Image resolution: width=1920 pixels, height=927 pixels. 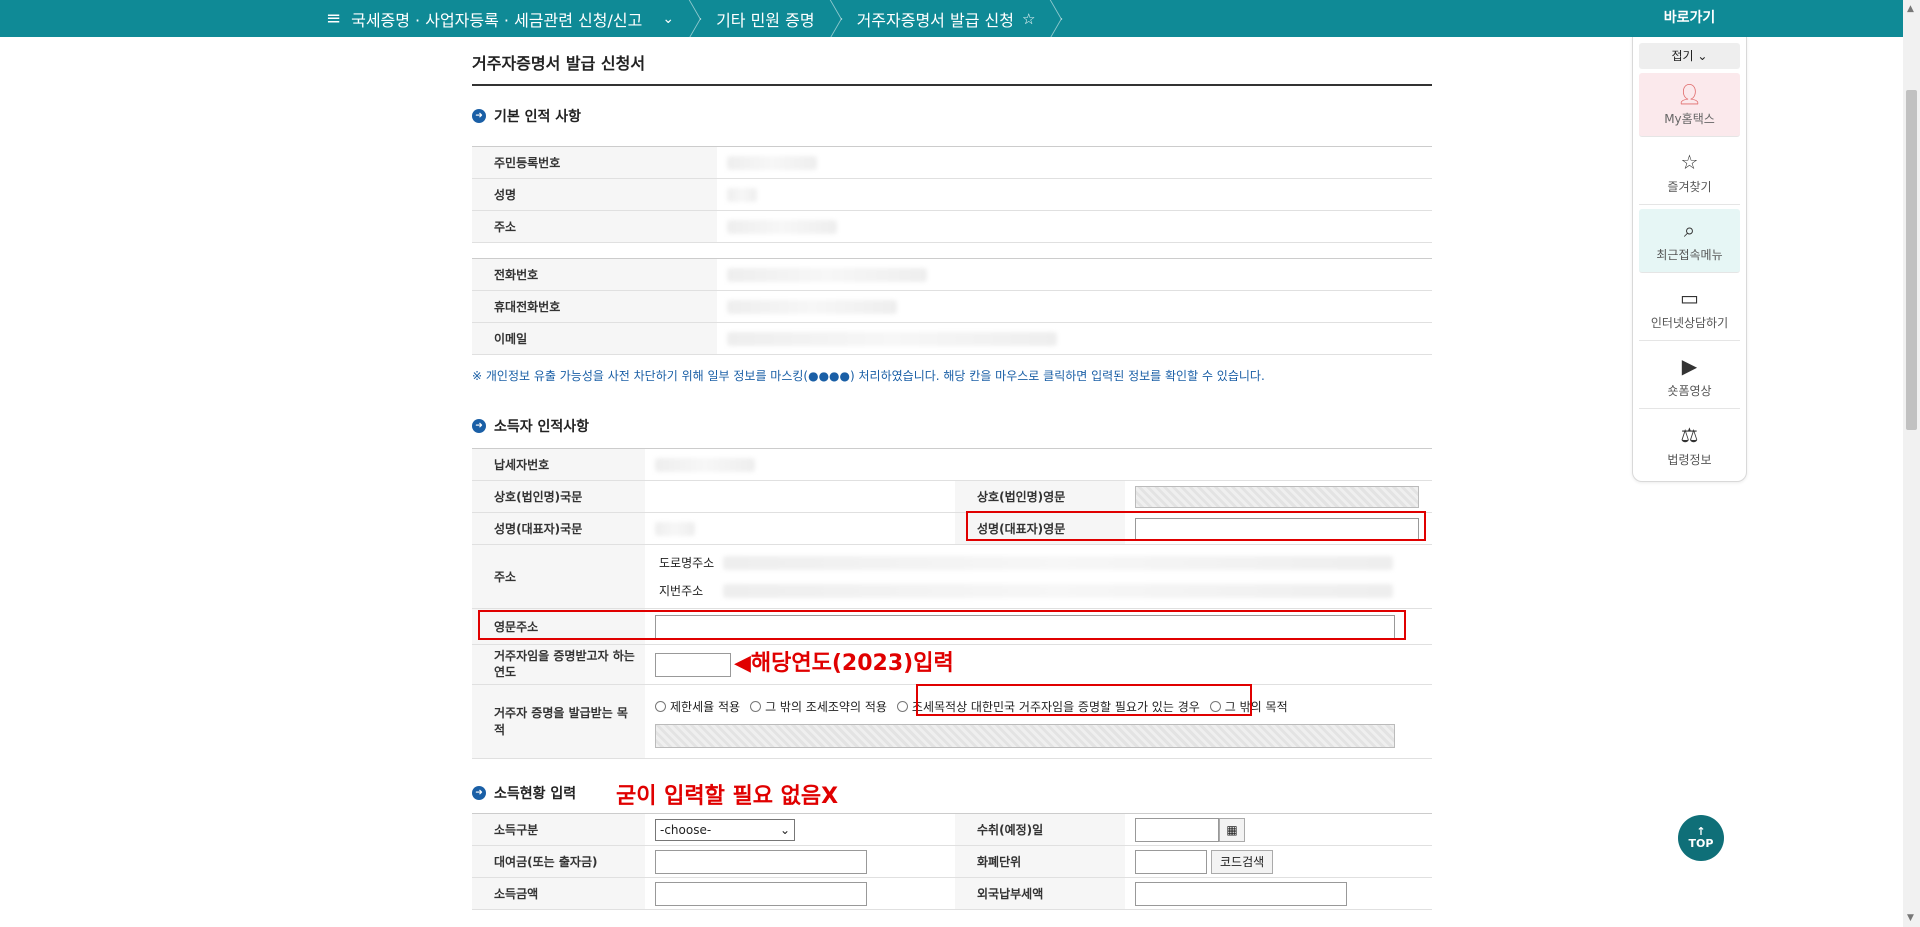 I want to click on breadcrumb-item-current: 거주자증명서 발급 신청 ☆, so click(x=946, y=18).